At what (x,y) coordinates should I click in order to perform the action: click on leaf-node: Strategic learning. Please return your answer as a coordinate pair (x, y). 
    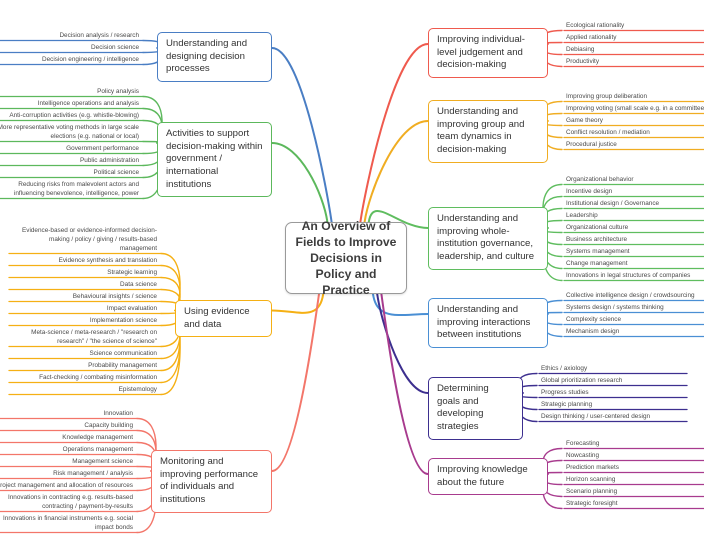
    Looking at the image, I should click on (84, 273).